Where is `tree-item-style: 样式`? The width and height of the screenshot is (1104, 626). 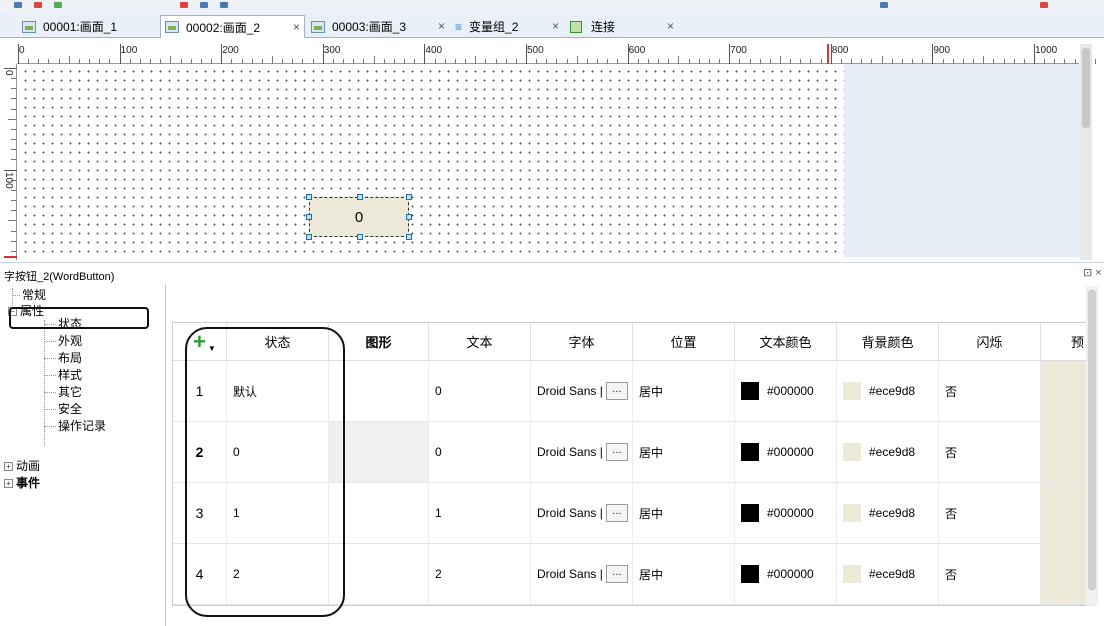 tree-item-style: 样式 is located at coordinates (70, 375).